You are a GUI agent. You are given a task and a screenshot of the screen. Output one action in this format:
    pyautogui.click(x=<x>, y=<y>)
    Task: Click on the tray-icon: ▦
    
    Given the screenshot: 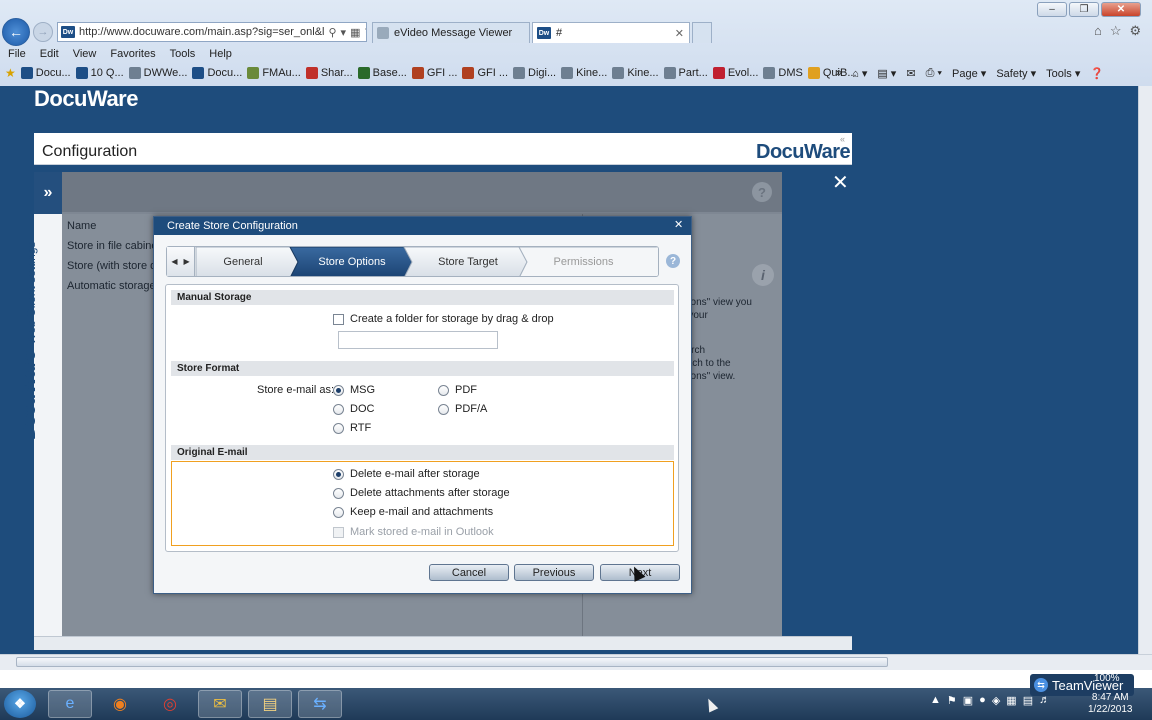 What is the action you would take?
    pyautogui.click(x=1011, y=700)
    